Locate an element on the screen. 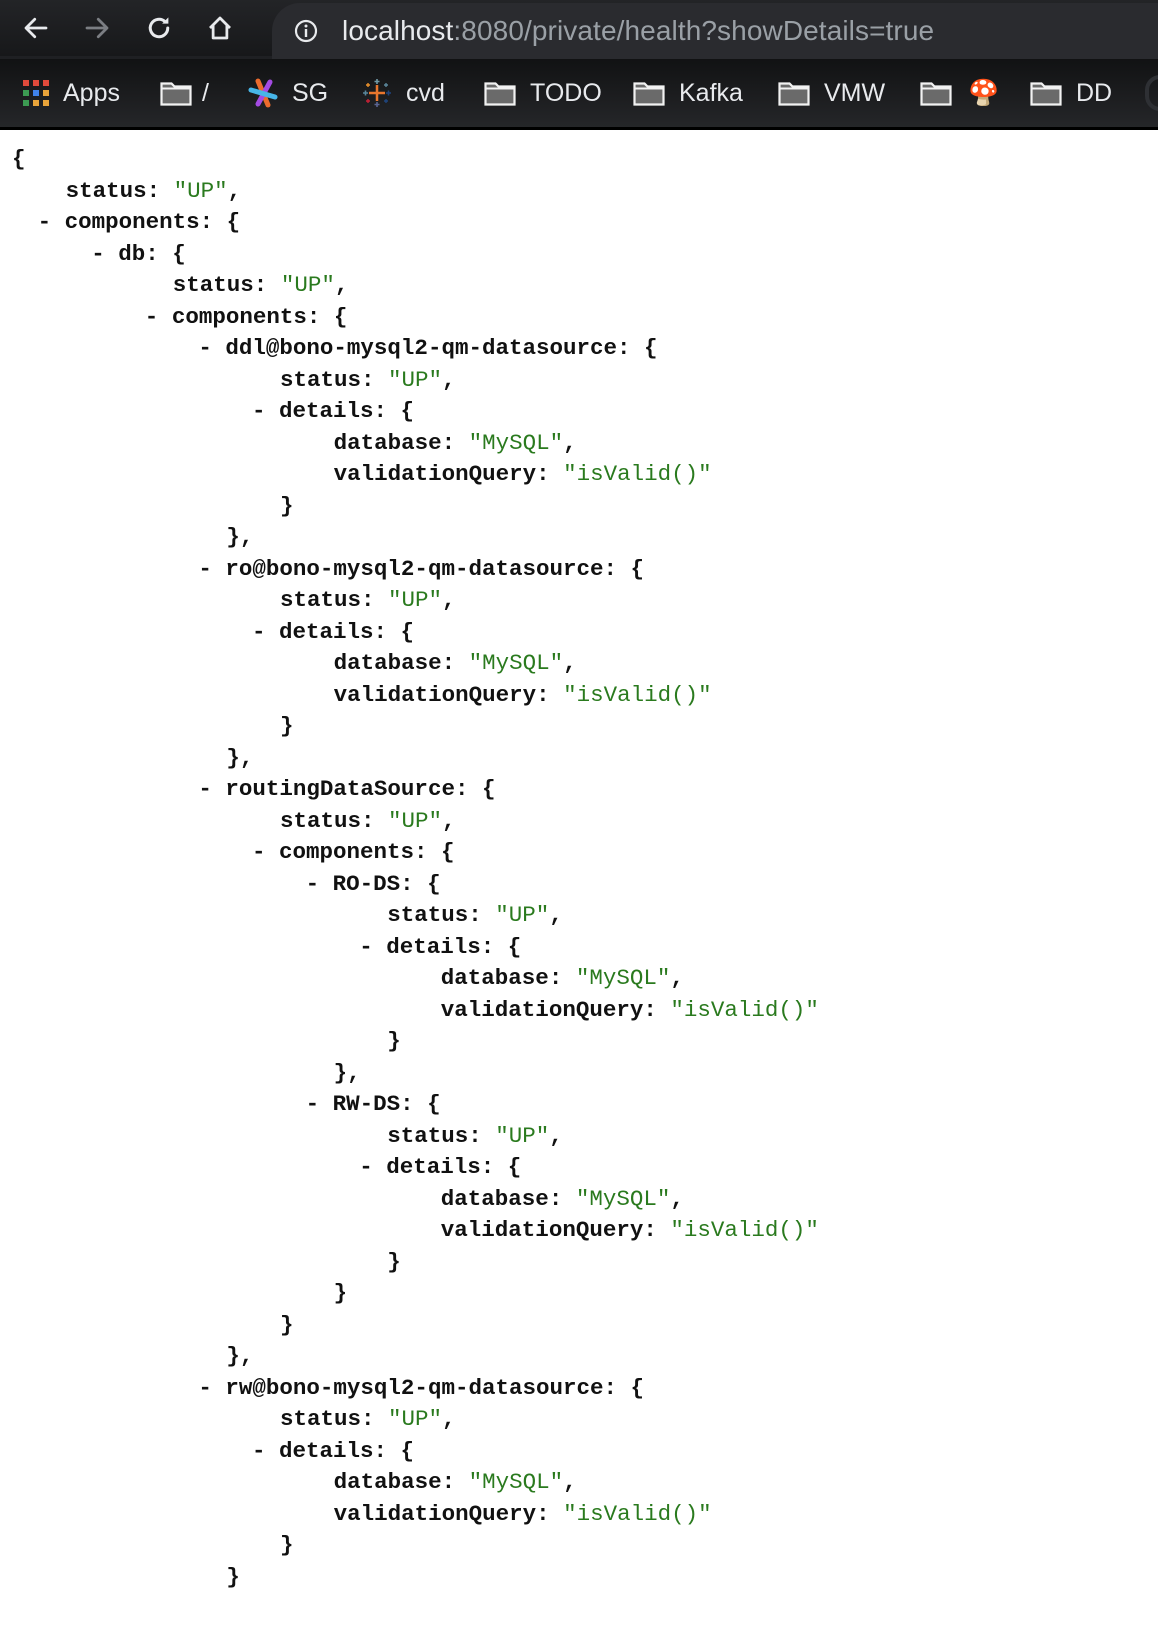 Image resolution: width=1158 pixels, height=1638 pixels. json-key: ro@bono-mysql2-qm-datasource: is located at coordinates (428, 568).